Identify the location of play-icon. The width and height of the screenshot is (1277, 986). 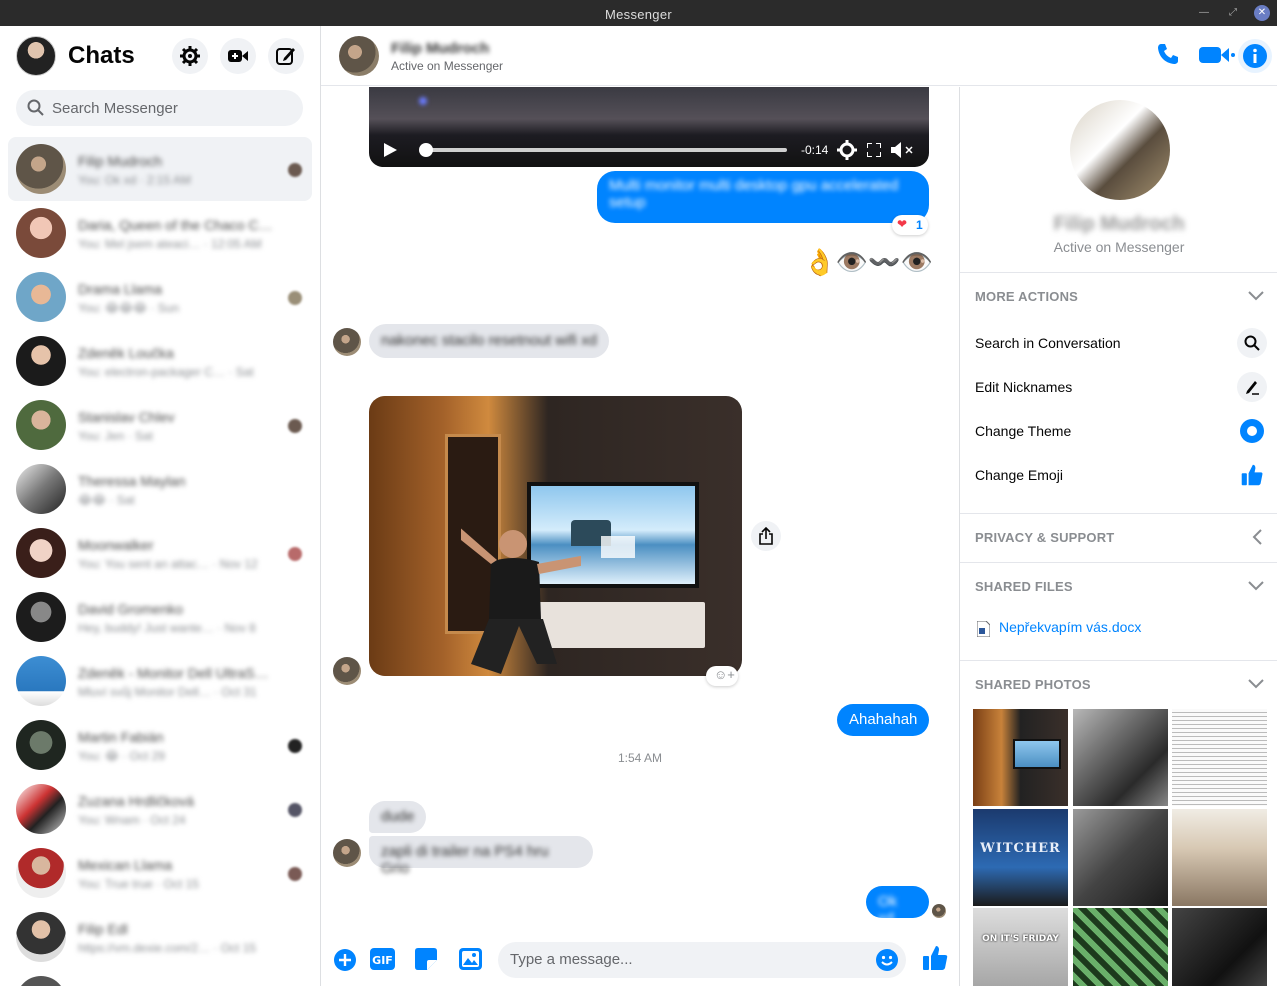
(390, 150).